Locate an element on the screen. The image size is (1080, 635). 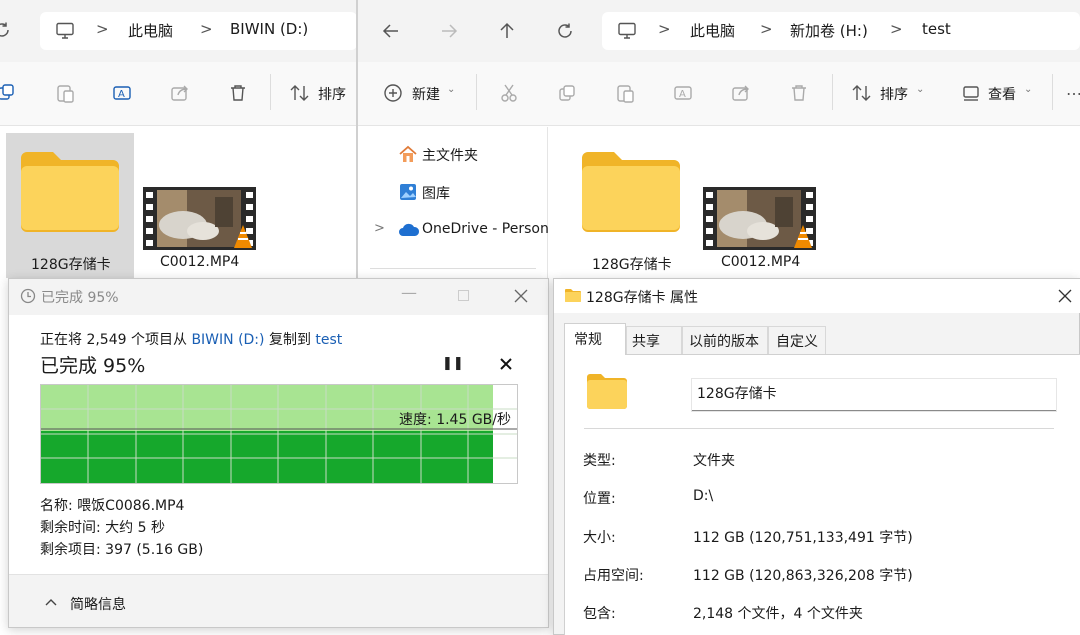
chevron-up-icon is located at coordinates (51, 602).